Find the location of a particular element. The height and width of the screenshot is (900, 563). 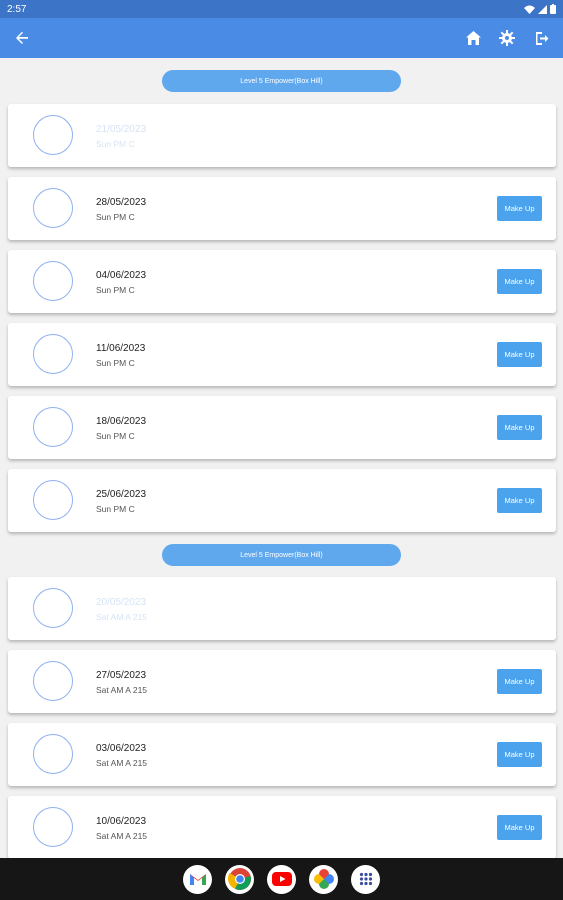

back-button is located at coordinates (22, 38).